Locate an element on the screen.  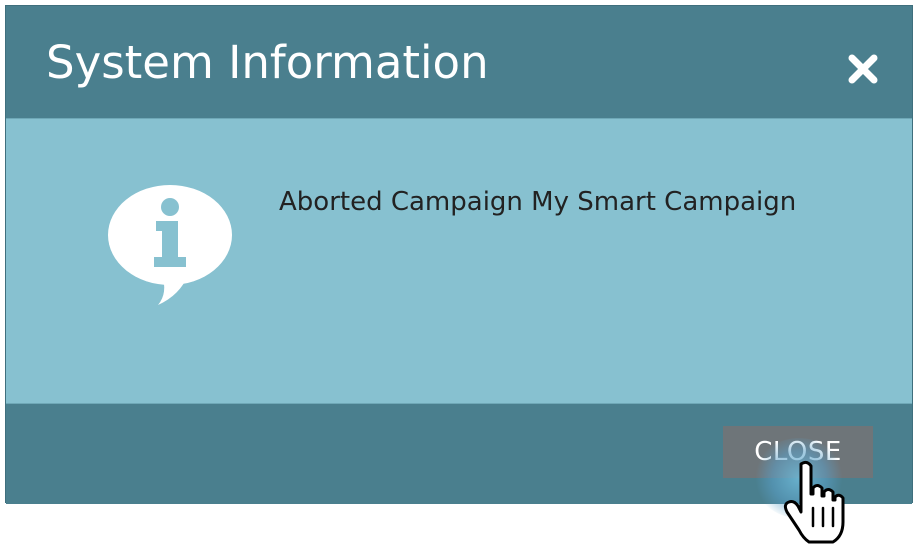
close-button: CLOSE is located at coordinates (798, 452).